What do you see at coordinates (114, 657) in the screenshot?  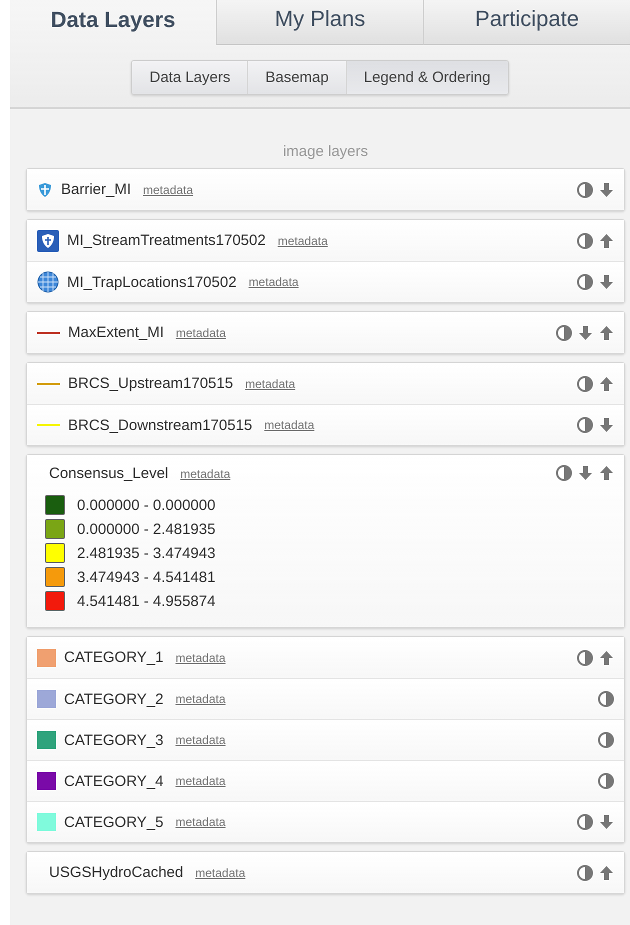 I see `layer-name: CATEGORY_1` at bounding box center [114, 657].